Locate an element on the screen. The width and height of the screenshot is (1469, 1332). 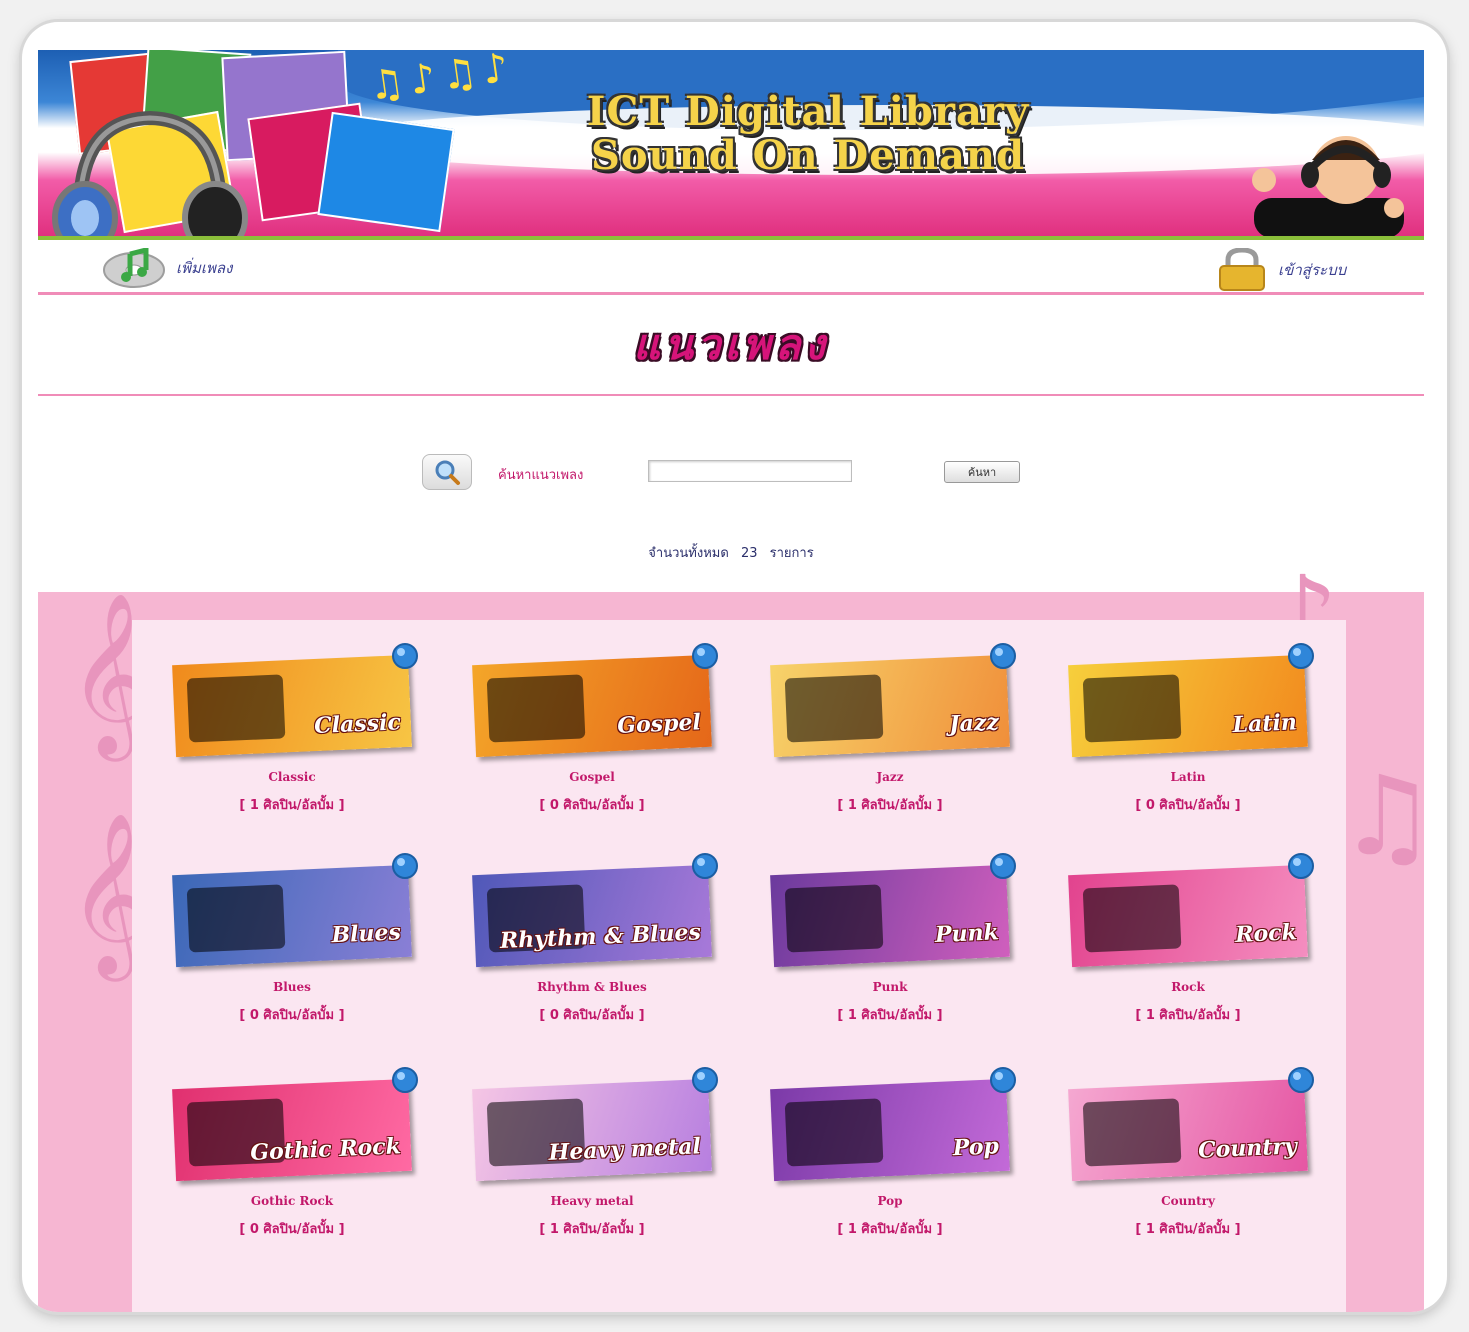
count-suffix: รายการ is located at coordinates (791, 553).